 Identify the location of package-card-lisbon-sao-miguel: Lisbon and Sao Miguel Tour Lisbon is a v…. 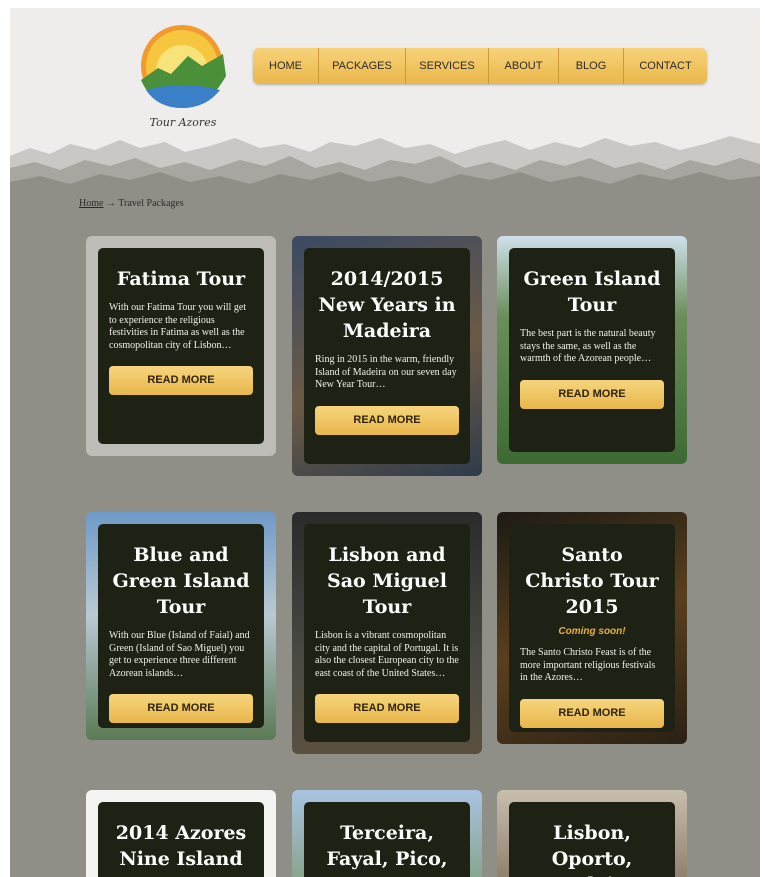
(387, 633).